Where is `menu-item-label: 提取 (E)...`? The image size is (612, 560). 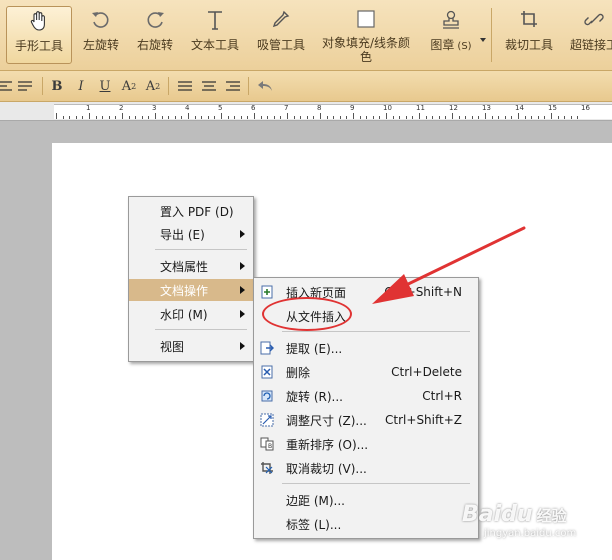 menu-item-label: 提取 (E)... is located at coordinates (314, 348).